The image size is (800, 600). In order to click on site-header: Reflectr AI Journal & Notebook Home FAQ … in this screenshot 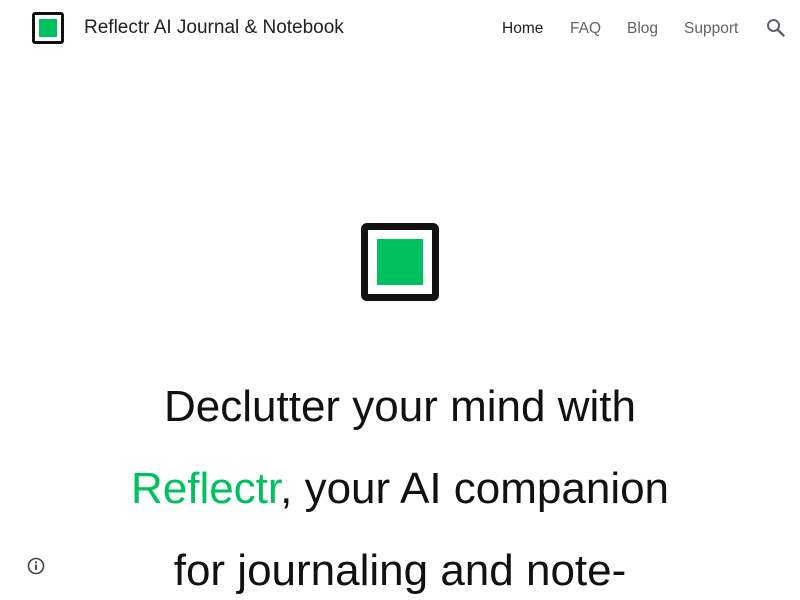, I will do `click(400, 28)`.